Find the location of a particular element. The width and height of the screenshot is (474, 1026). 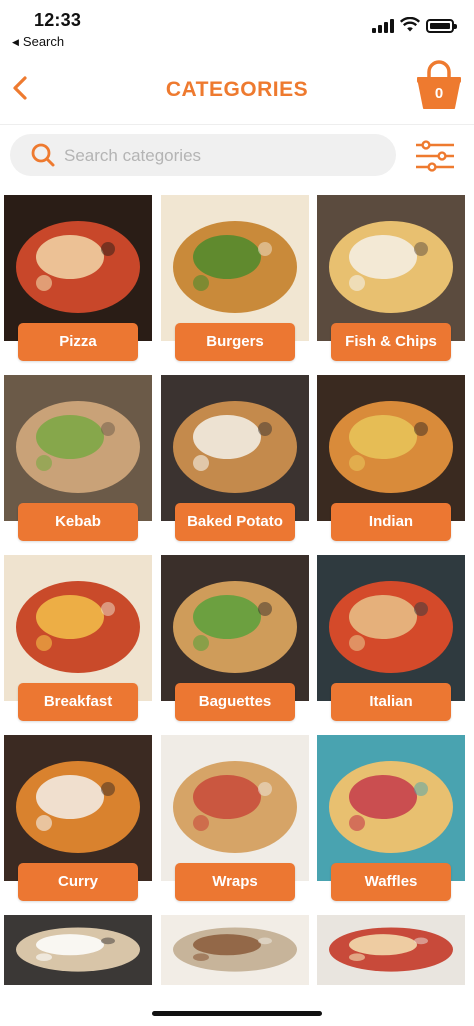

filter-button is located at coordinates (435, 156).